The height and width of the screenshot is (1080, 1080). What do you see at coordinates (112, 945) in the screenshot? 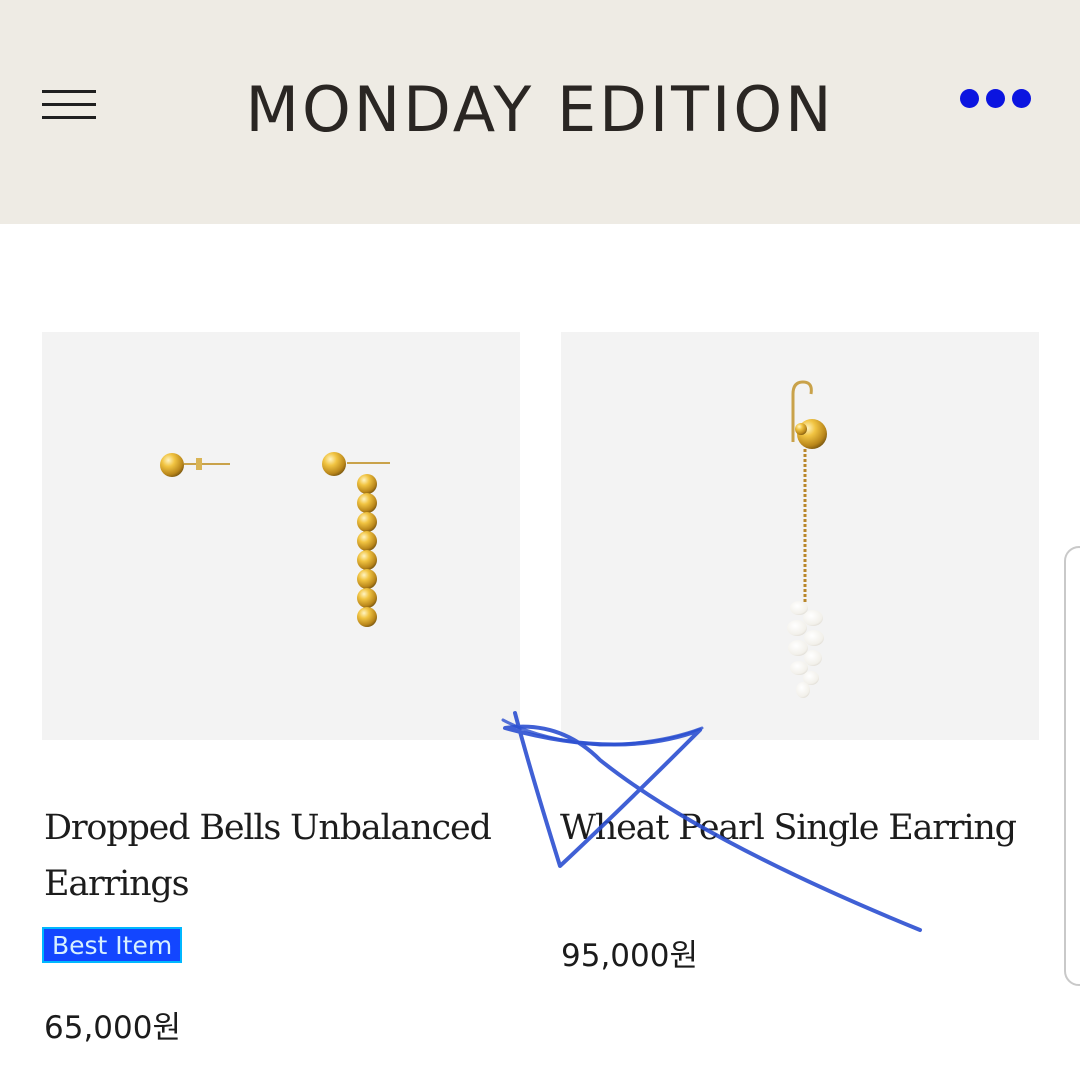
I see `best-item-badge: Best Item` at bounding box center [112, 945].